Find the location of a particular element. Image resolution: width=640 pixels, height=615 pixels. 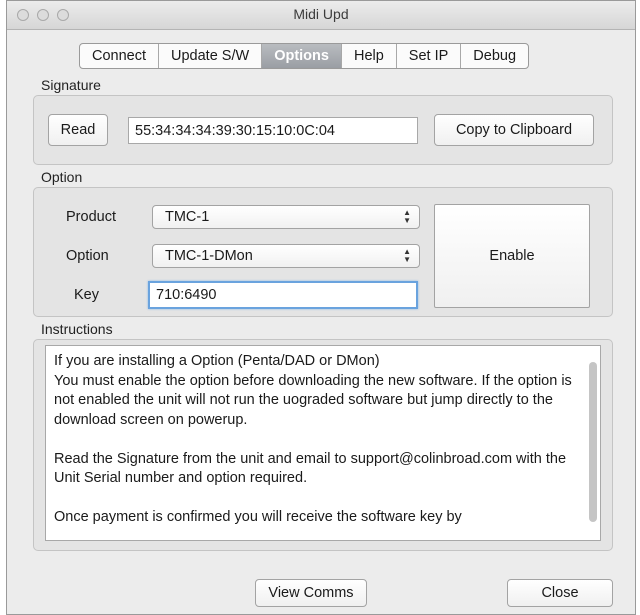

key-label: Key is located at coordinates (86, 295).